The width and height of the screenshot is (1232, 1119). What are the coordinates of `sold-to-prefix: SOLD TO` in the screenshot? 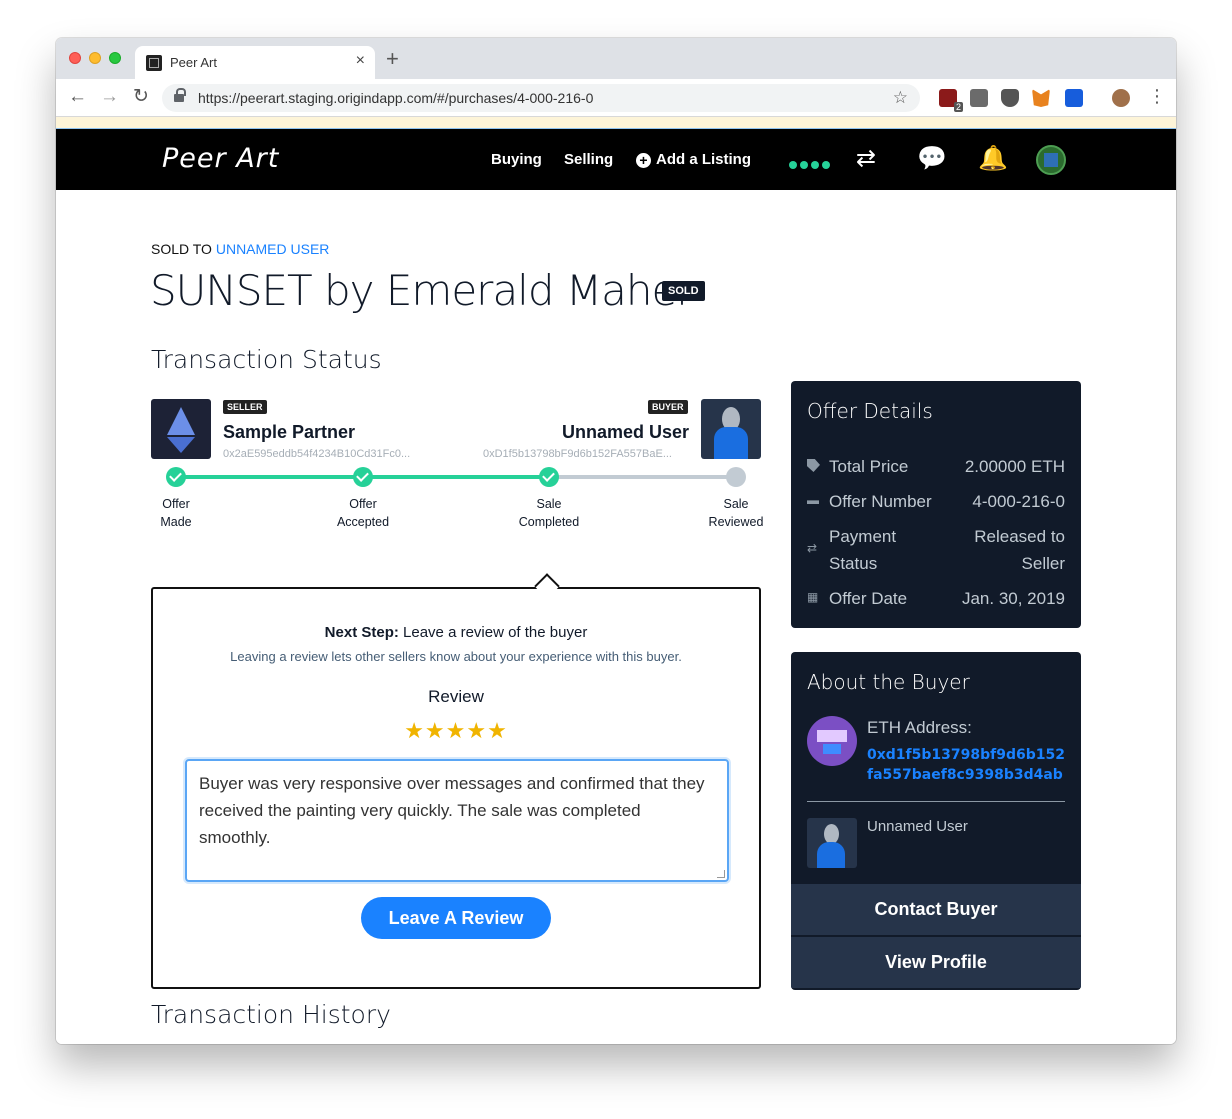 It's located at (181, 249).